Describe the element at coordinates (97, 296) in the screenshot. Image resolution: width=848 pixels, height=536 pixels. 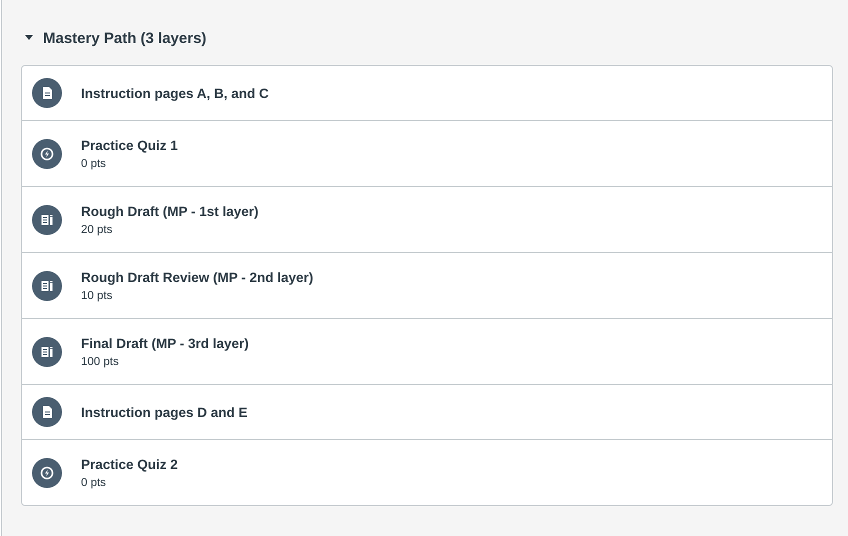
I see `points-label: 10 pts` at that location.